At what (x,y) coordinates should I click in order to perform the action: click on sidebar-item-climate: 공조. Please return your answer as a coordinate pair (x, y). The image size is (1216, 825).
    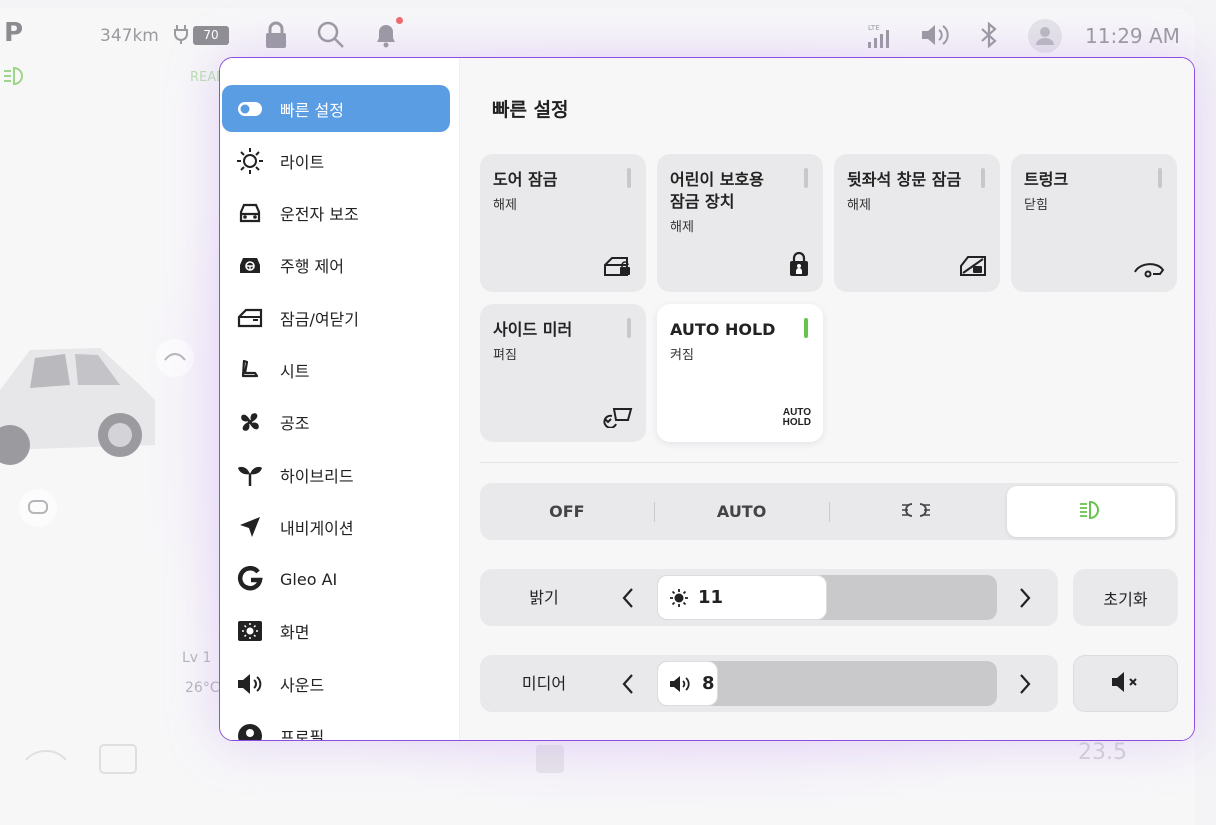
    Looking at the image, I should click on (336, 422).